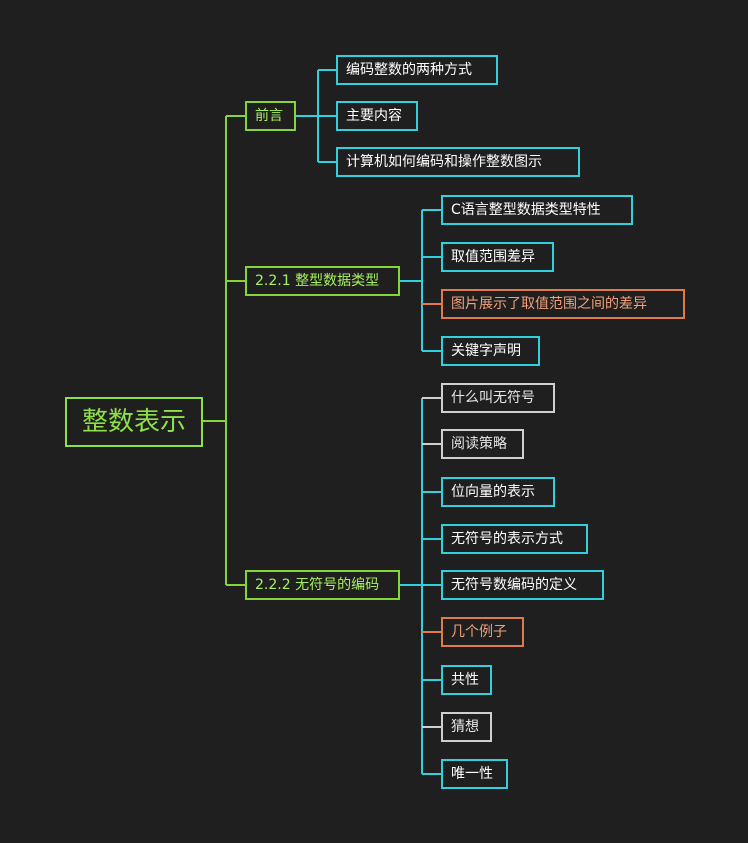 Image resolution: width=748 pixels, height=843 pixels. What do you see at coordinates (134, 422) in the screenshot?
I see `root-topic: 整数表示` at bounding box center [134, 422].